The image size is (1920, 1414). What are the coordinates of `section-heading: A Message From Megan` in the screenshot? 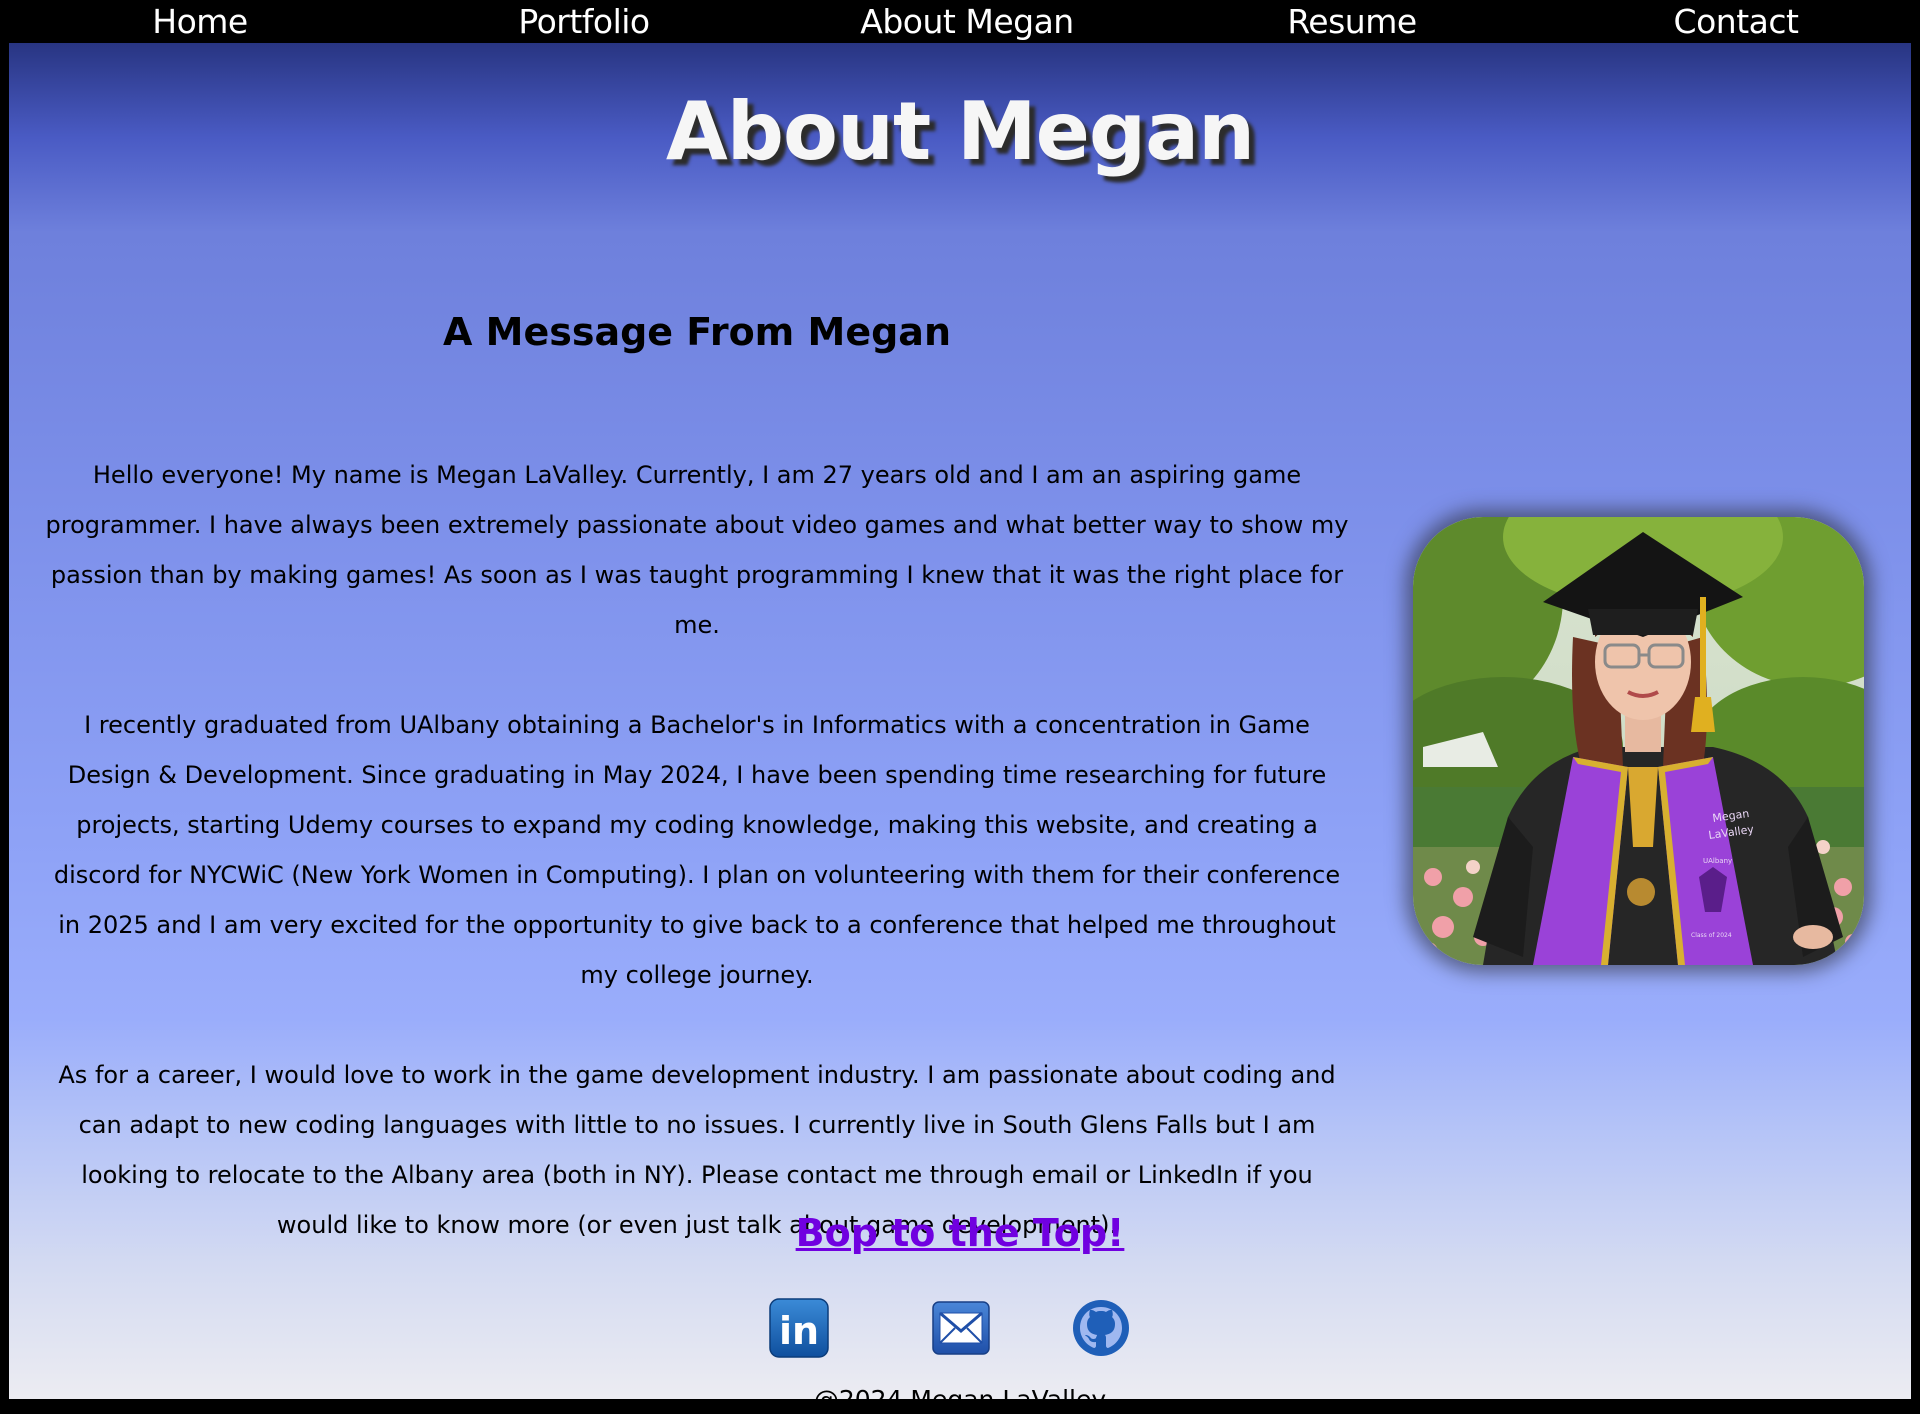 It's located at (697, 332).